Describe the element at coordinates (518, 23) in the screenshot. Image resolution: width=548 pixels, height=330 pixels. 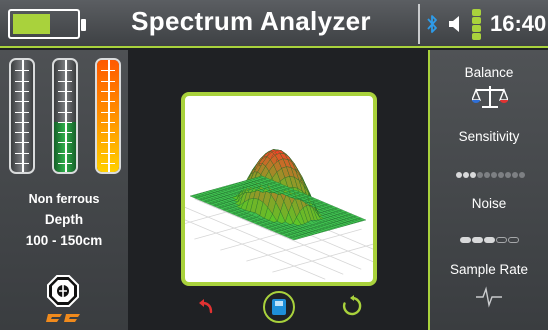
I see `clock: 16:40` at that location.